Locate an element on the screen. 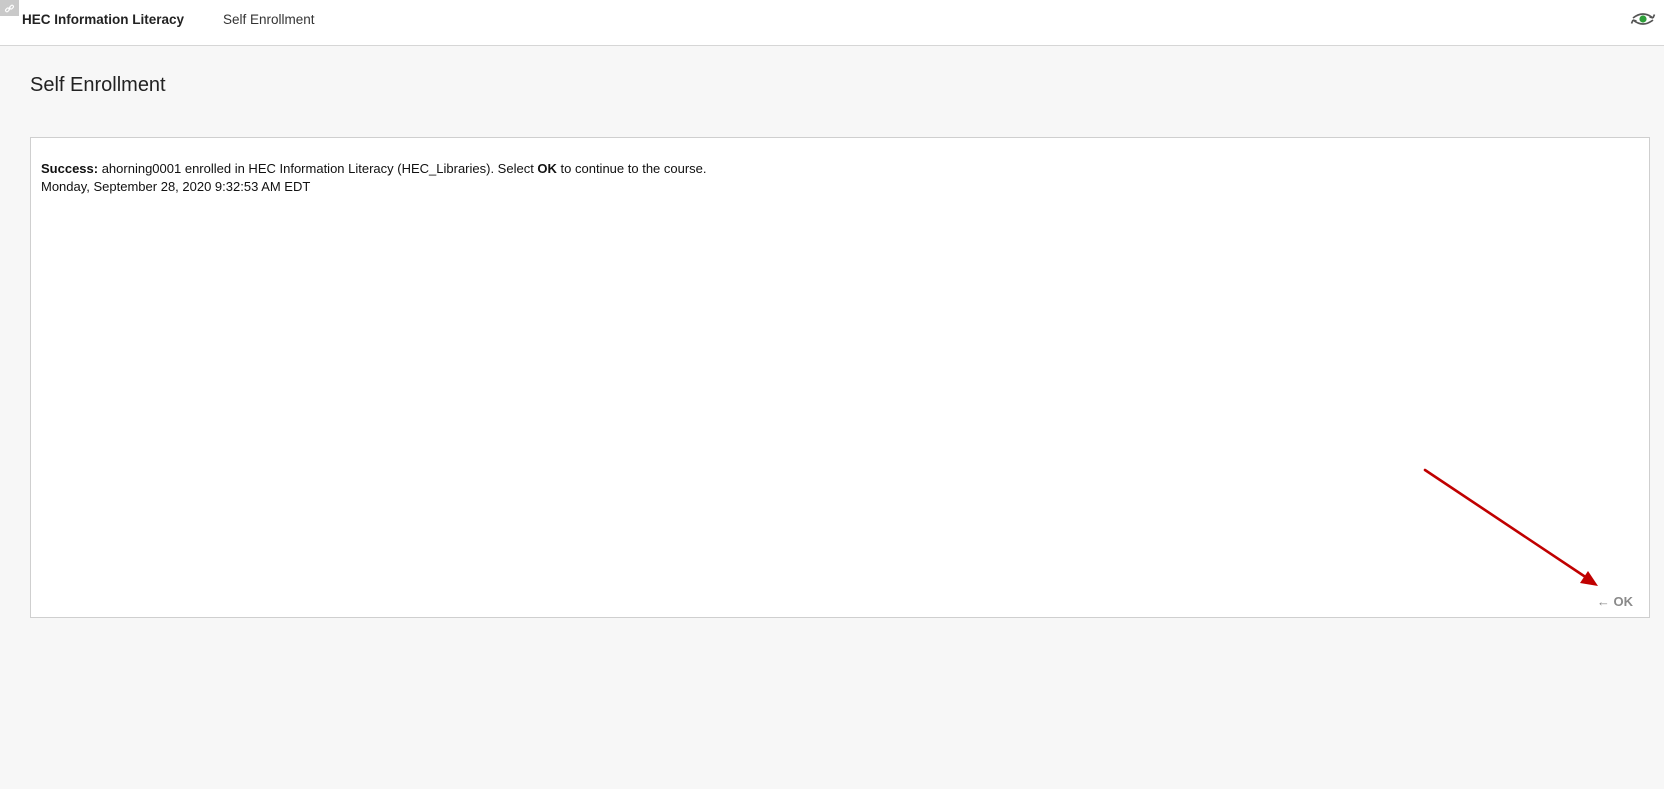  message-text-2: to continue to the course. is located at coordinates (631, 168).